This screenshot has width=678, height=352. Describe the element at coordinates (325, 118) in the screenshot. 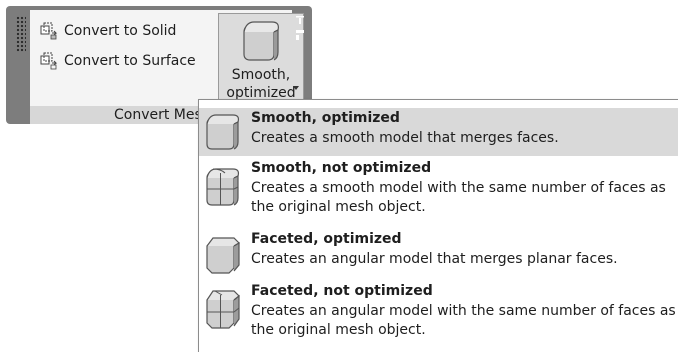

I see `menu-item-title: Smooth, optimized` at that location.